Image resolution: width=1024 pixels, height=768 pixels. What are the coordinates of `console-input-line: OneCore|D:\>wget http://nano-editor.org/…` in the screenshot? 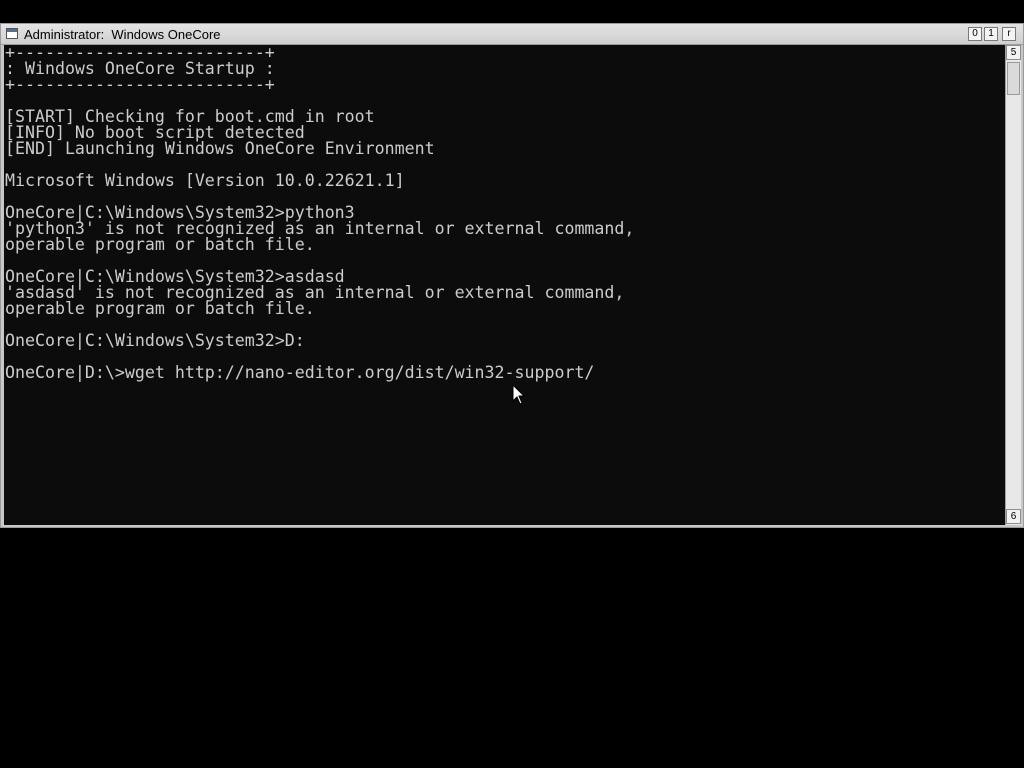 It's located at (299, 372).